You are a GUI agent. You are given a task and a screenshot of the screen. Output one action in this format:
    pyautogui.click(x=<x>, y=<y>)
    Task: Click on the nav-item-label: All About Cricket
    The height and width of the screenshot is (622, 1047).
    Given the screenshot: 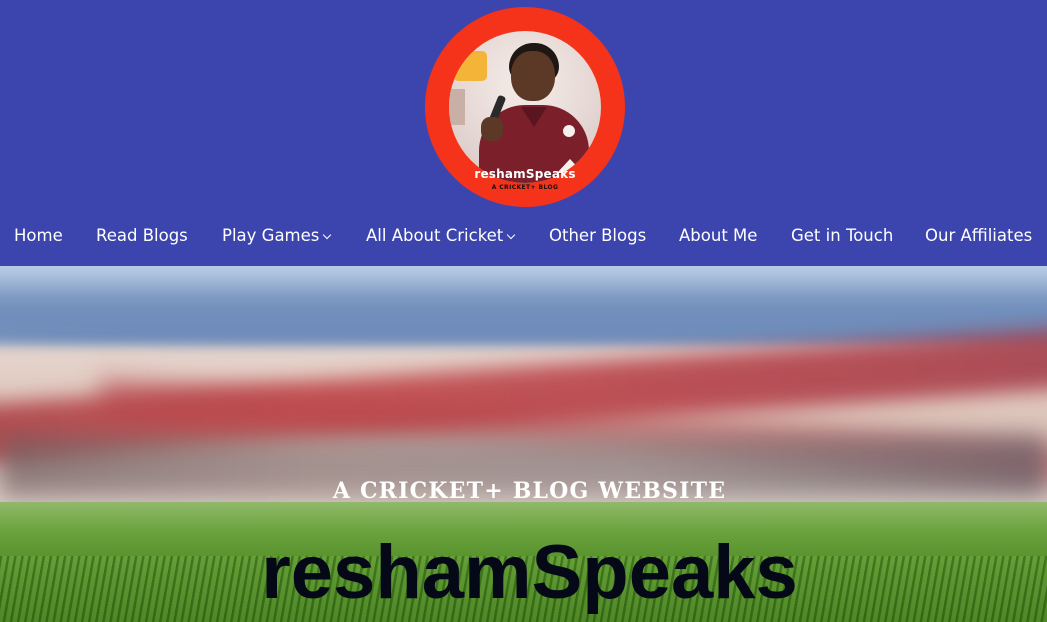 What is the action you would take?
    pyautogui.click(x=435, y=235)
    